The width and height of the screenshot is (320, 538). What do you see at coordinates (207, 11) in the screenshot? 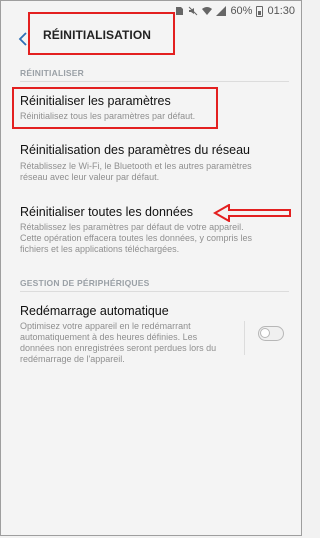
I see `wifi-icon` at bounding box center [207, 11].